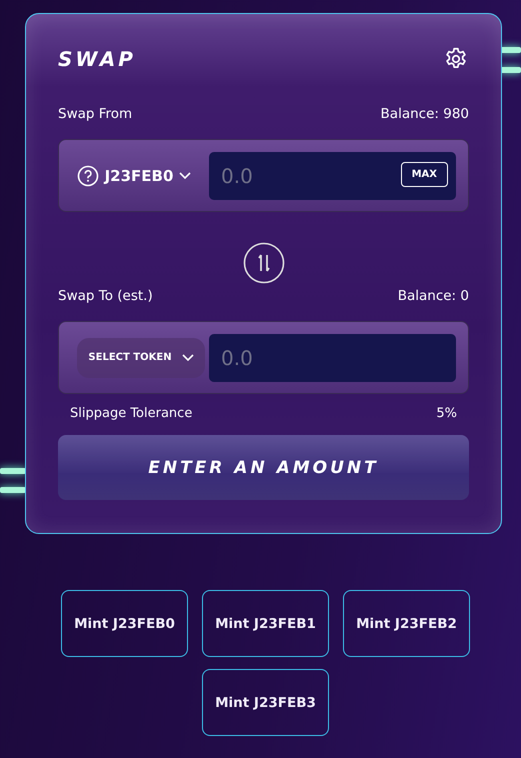 Image resolution: width=521 pixels, height=758 pixels. I want to click on select-token-button: SELECT TOKEN, so click(141, 358).